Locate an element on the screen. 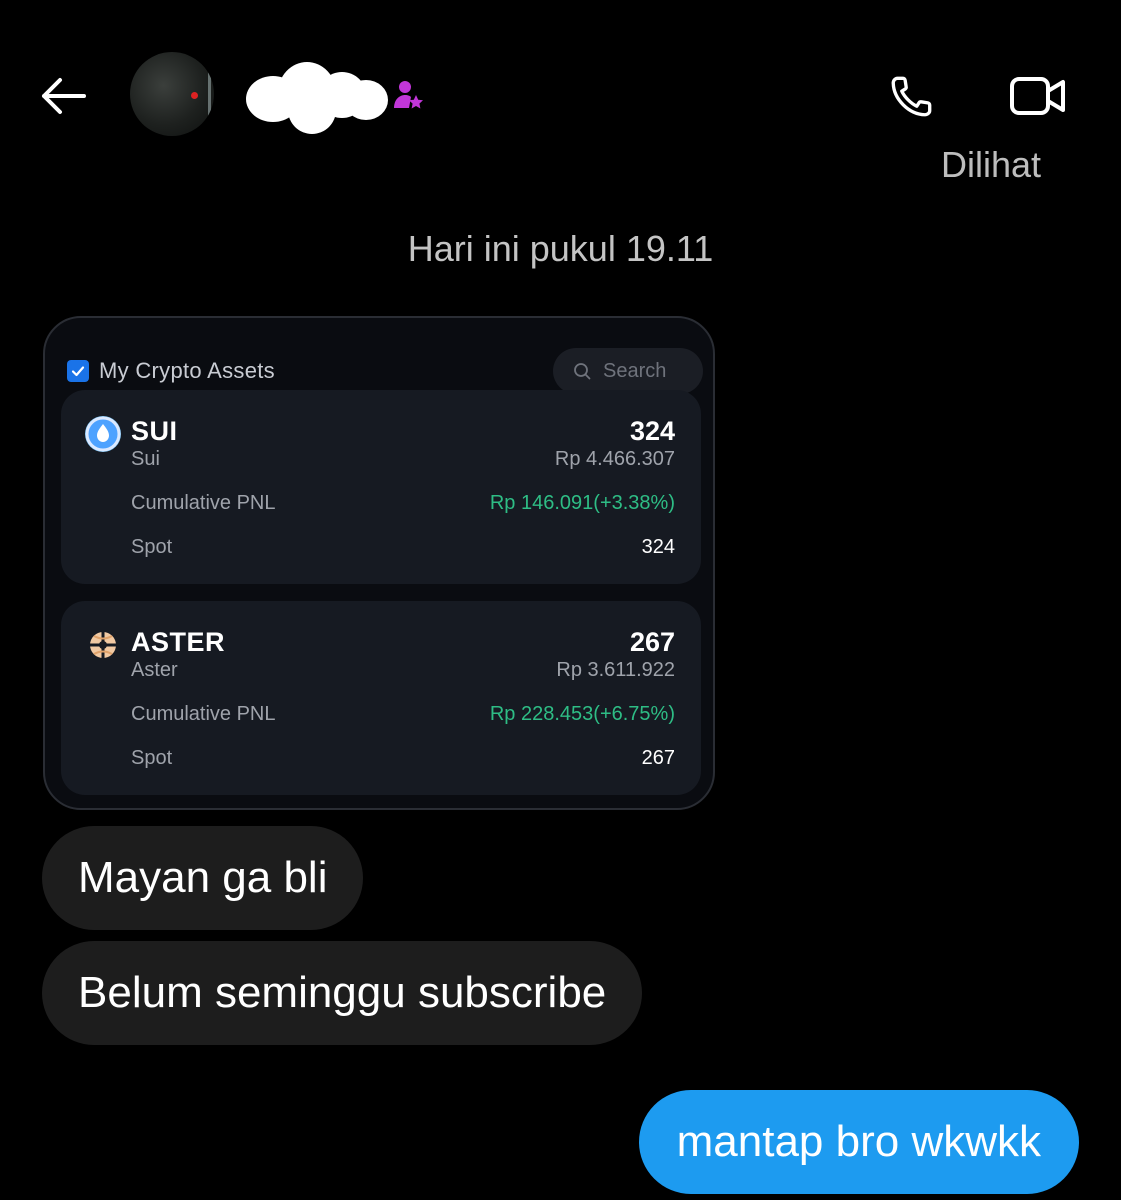  message-bubble-incoming: Mayan ga bli is located at coordinates (203, 878).